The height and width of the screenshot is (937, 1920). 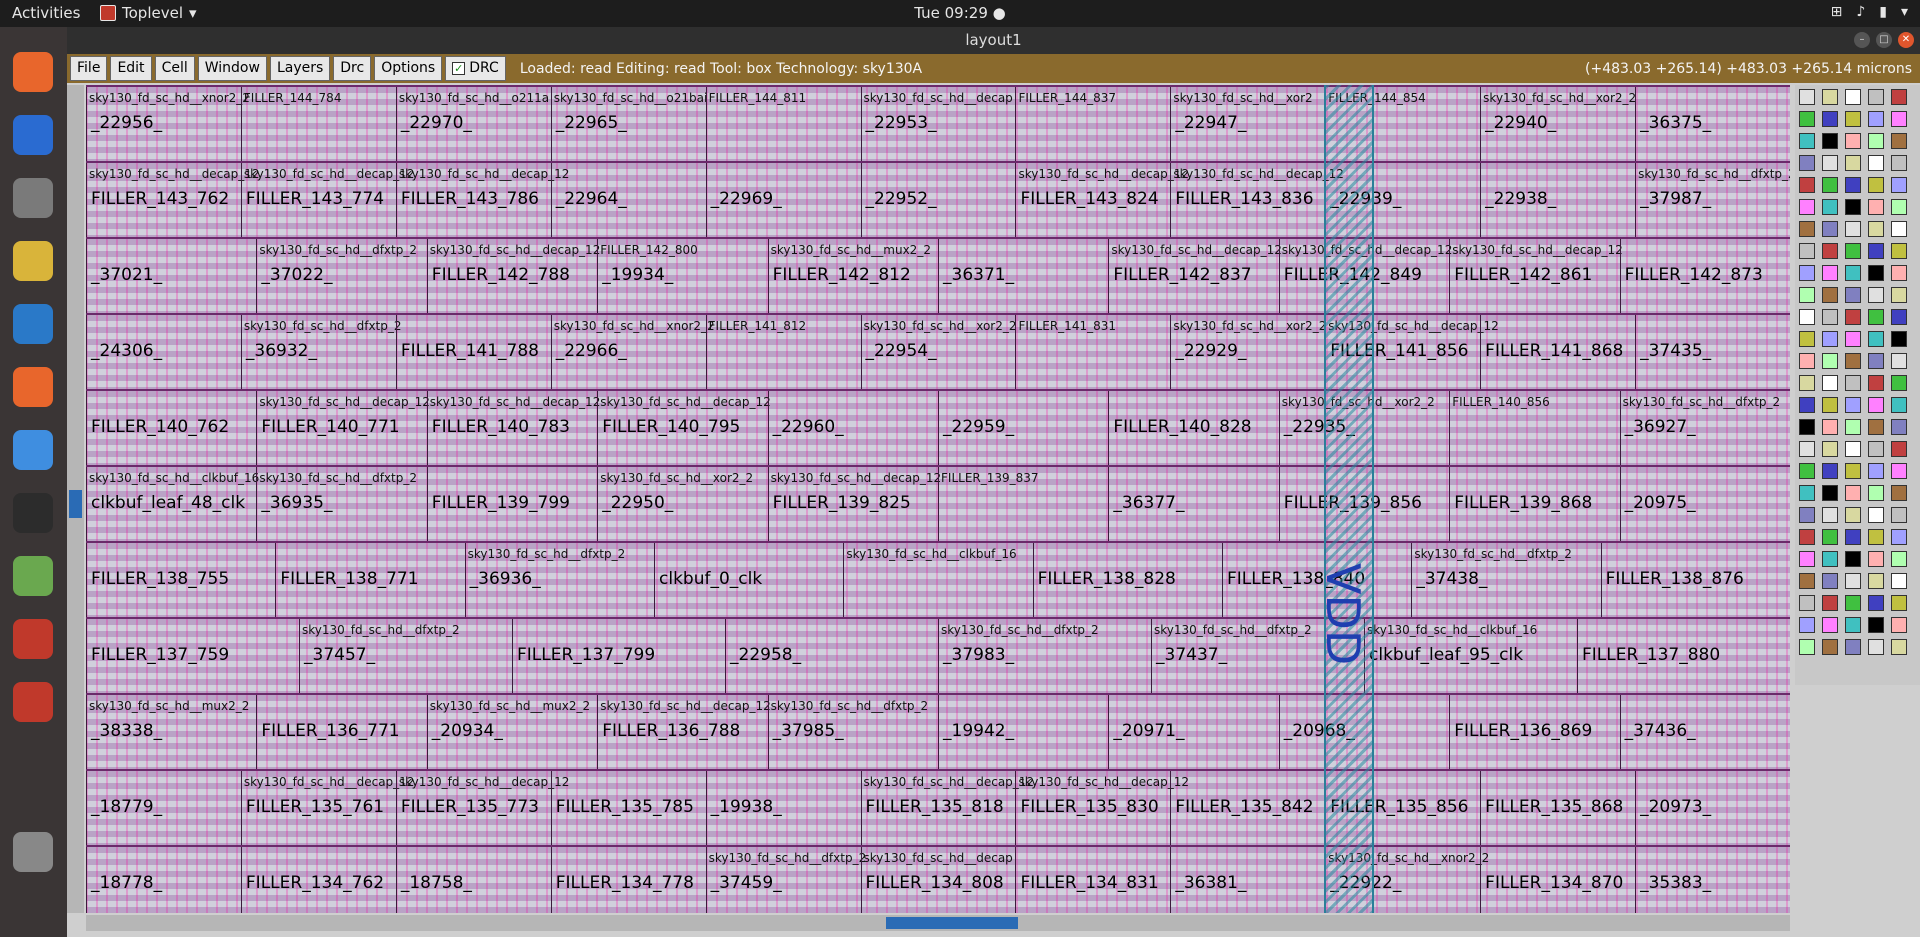 I want to click on vertical-scroll-thumb, so click(x=75, y=504).